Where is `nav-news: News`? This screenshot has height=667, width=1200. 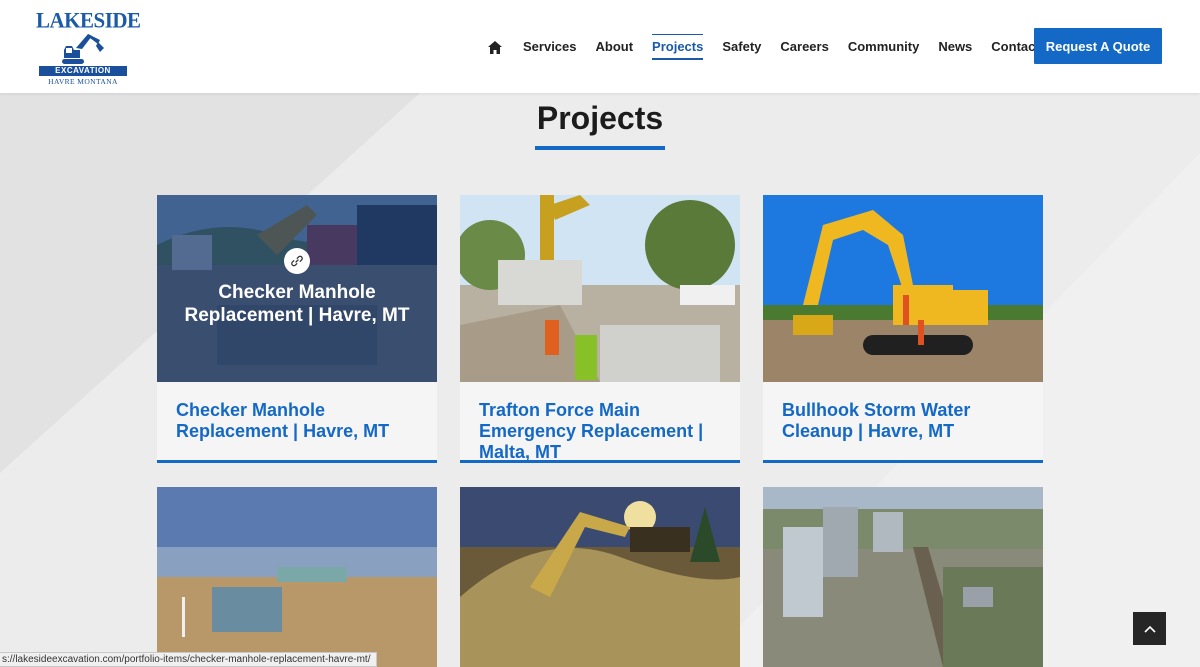 nav-news: News is located at coordinates (955, 47).